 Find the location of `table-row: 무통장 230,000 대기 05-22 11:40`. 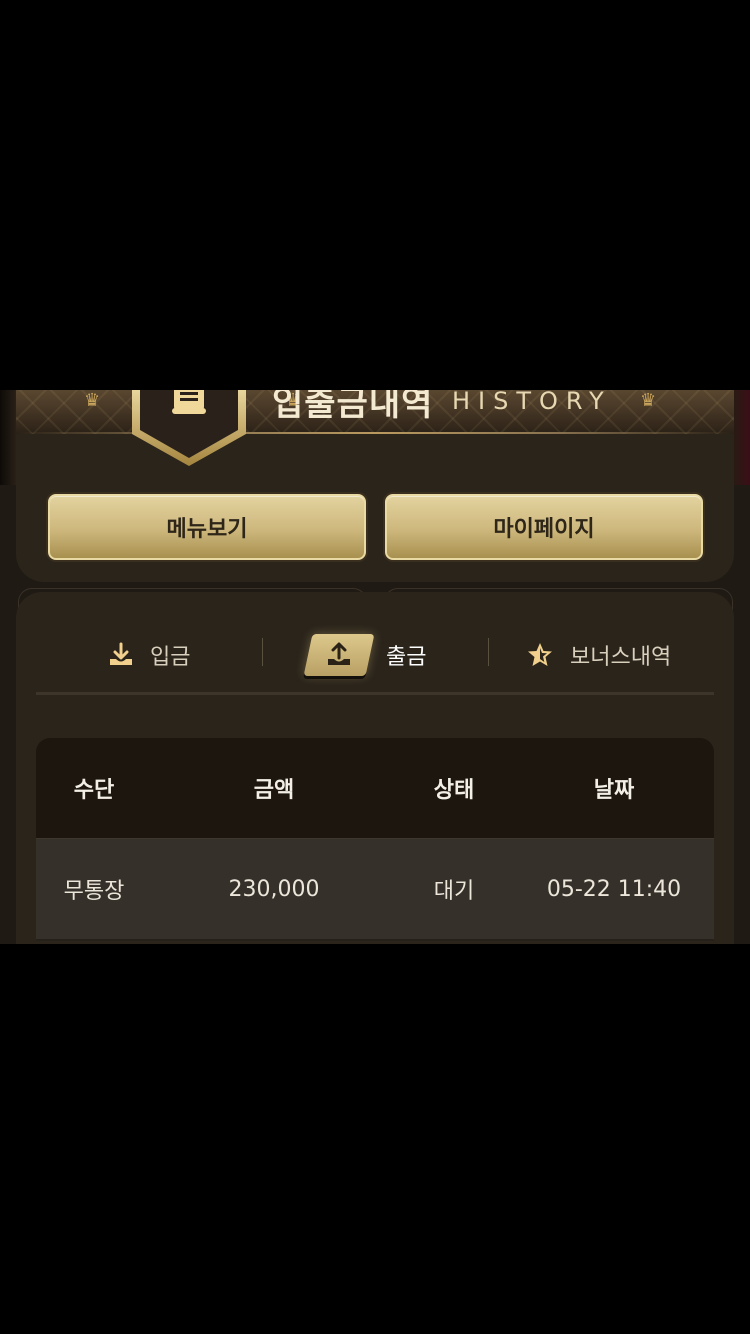

table-row: 무통장 230,000 대기 05-22 11:40 is located at coordinates (375, 890).